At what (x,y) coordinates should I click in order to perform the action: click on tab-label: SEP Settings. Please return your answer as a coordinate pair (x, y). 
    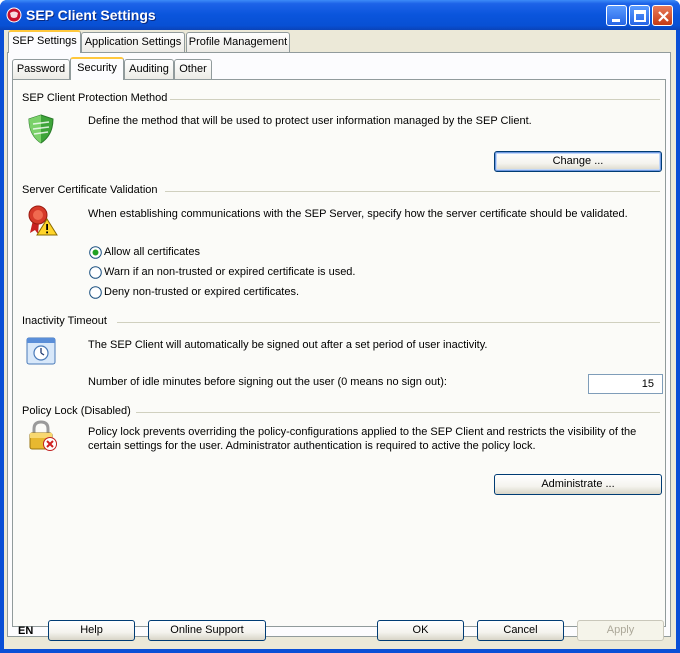
    Looking at the image, I should click on (44, 41).